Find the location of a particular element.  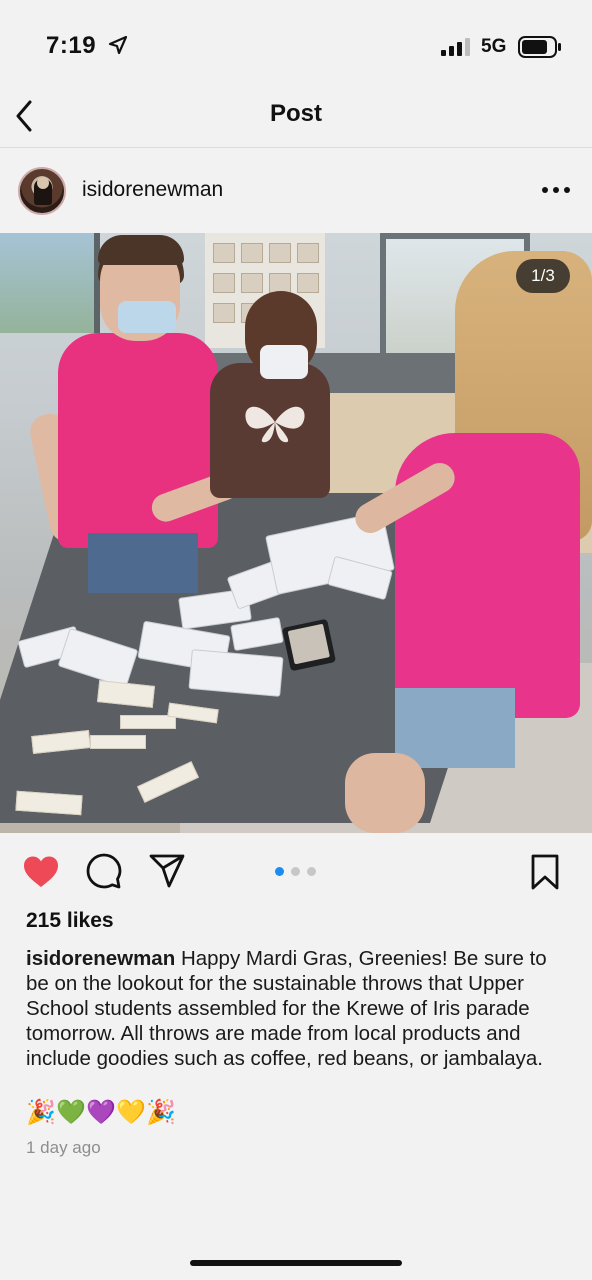

denim-shorts is located at coordinates (455, 728).